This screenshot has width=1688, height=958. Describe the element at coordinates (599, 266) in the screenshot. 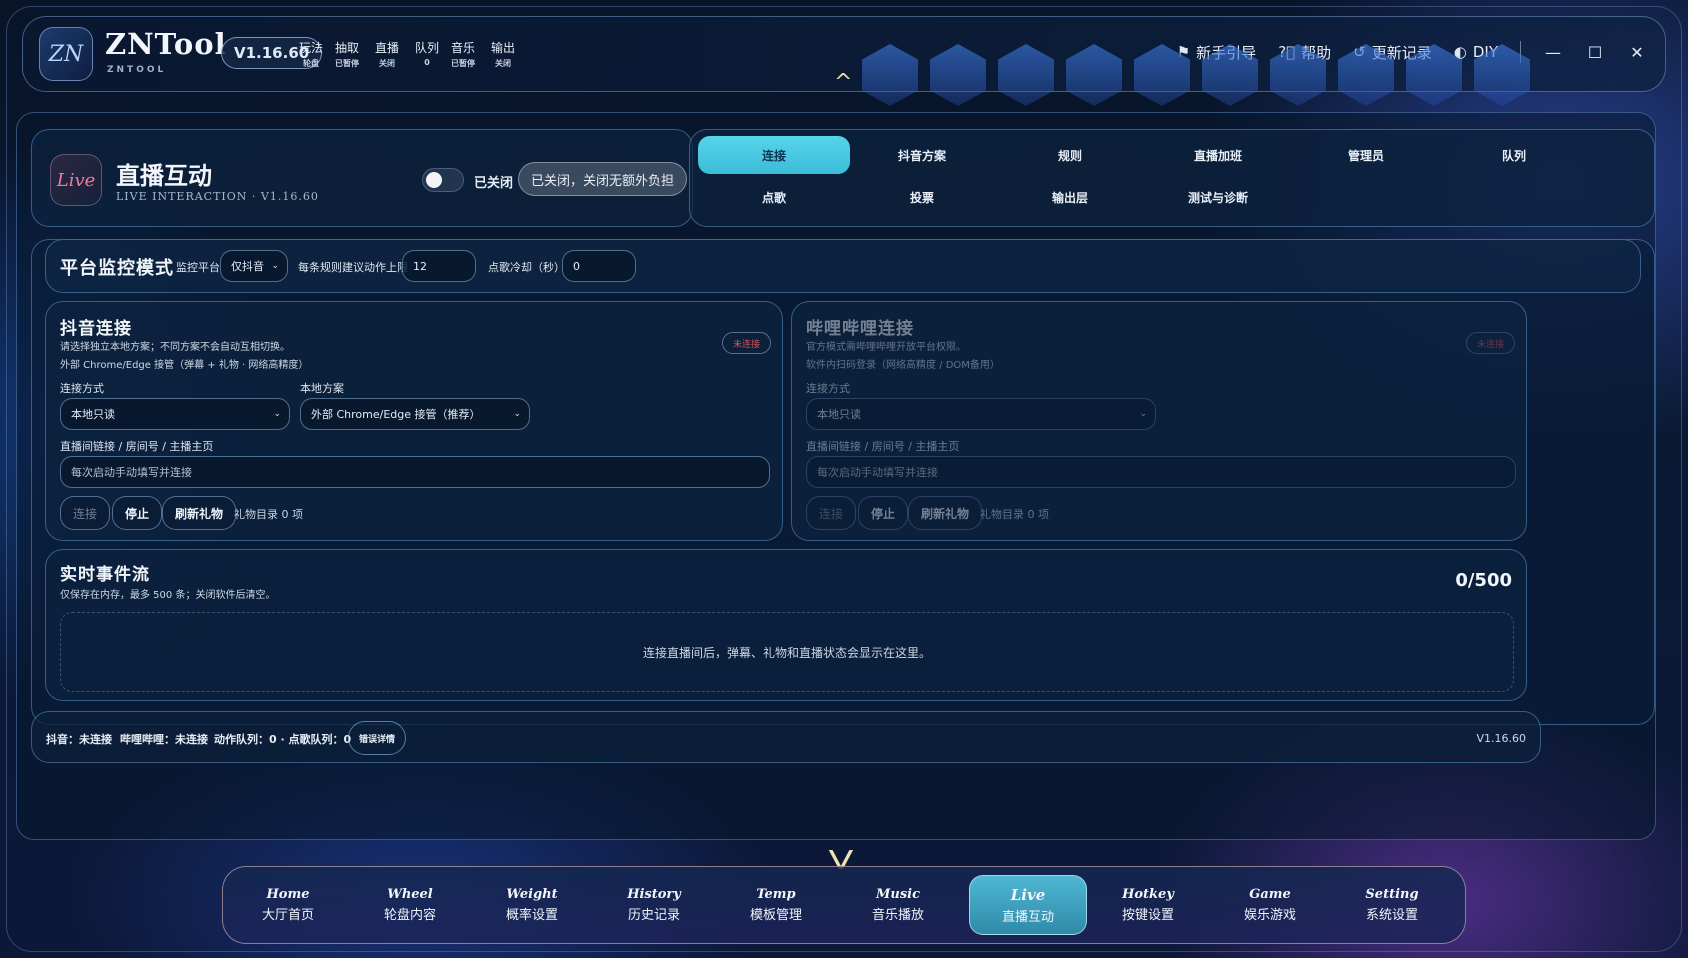

I see `cooldown-input: 0` at that location.